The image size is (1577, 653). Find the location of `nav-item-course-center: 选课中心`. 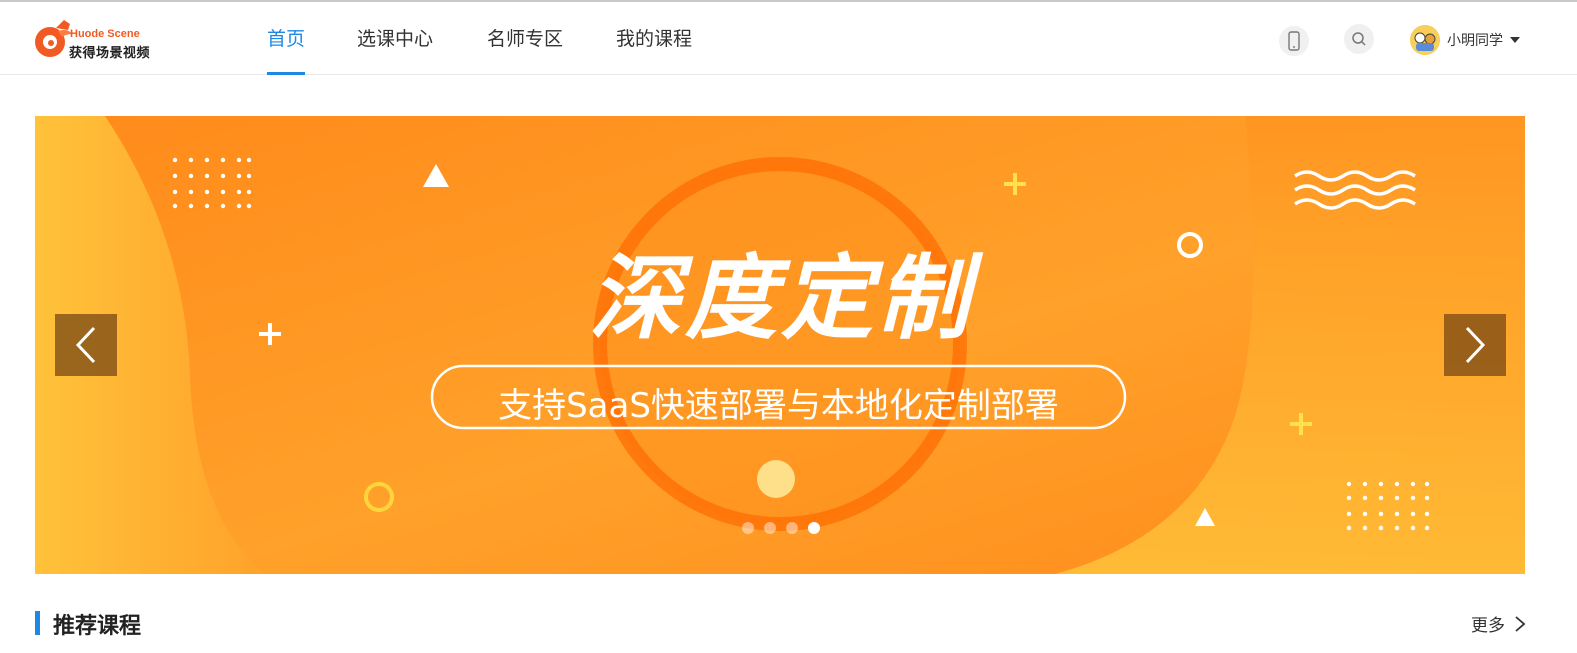

nav-item-course-center: 选课中心 is located at coordinates (395, 49).